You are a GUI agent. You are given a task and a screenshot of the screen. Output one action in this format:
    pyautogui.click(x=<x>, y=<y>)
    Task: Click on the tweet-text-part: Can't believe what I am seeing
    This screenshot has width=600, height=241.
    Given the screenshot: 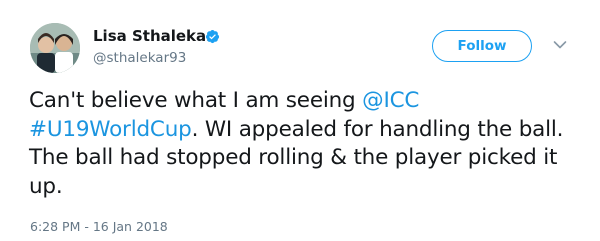 What is the action you would take?
    pyautogui.click(x=196, y=100)
    